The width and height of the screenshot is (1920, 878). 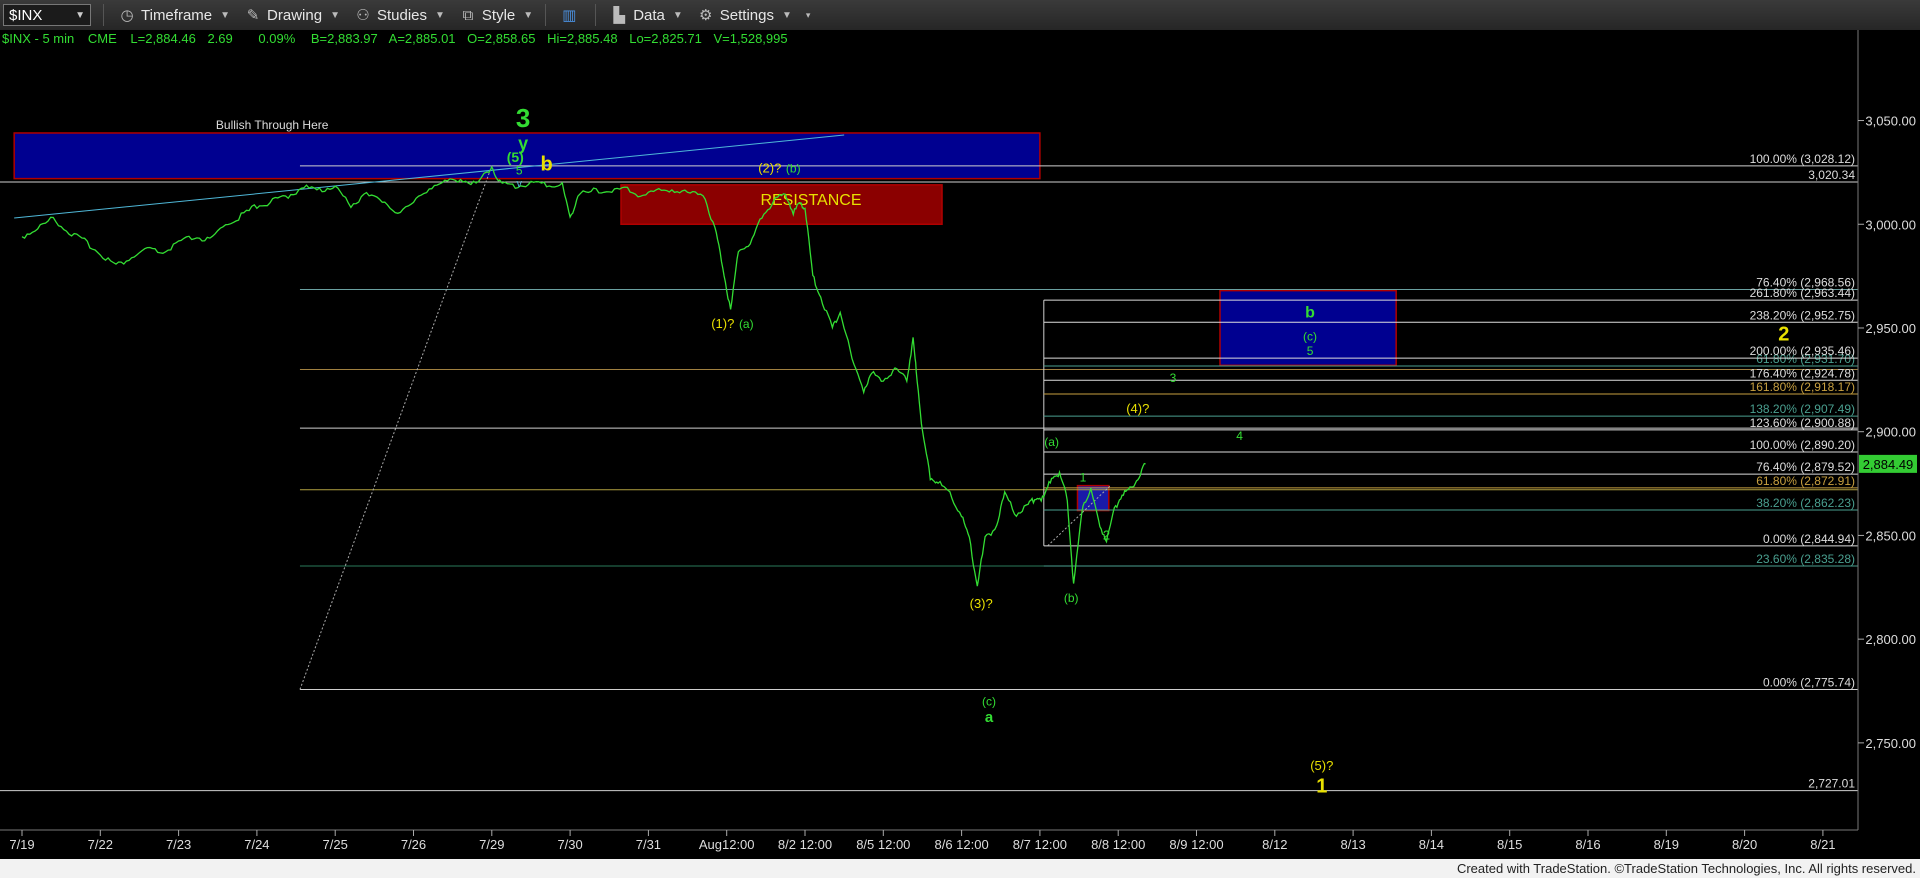 I want to click on header-change: 2.69, so click(x=219, y=38).